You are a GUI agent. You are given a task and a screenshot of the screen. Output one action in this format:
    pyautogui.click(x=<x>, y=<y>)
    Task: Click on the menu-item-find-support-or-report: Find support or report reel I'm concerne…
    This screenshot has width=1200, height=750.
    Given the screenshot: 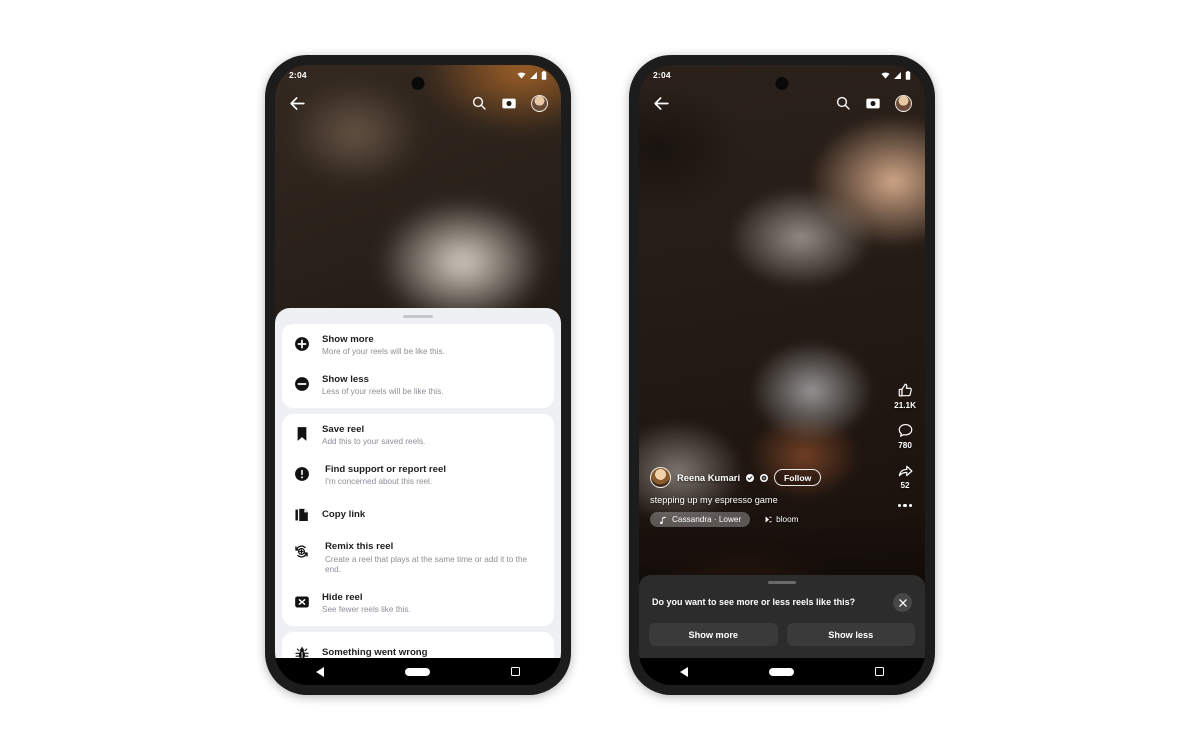 What is the action you would take?
    pyautogui.click(x=418, y=476)
    